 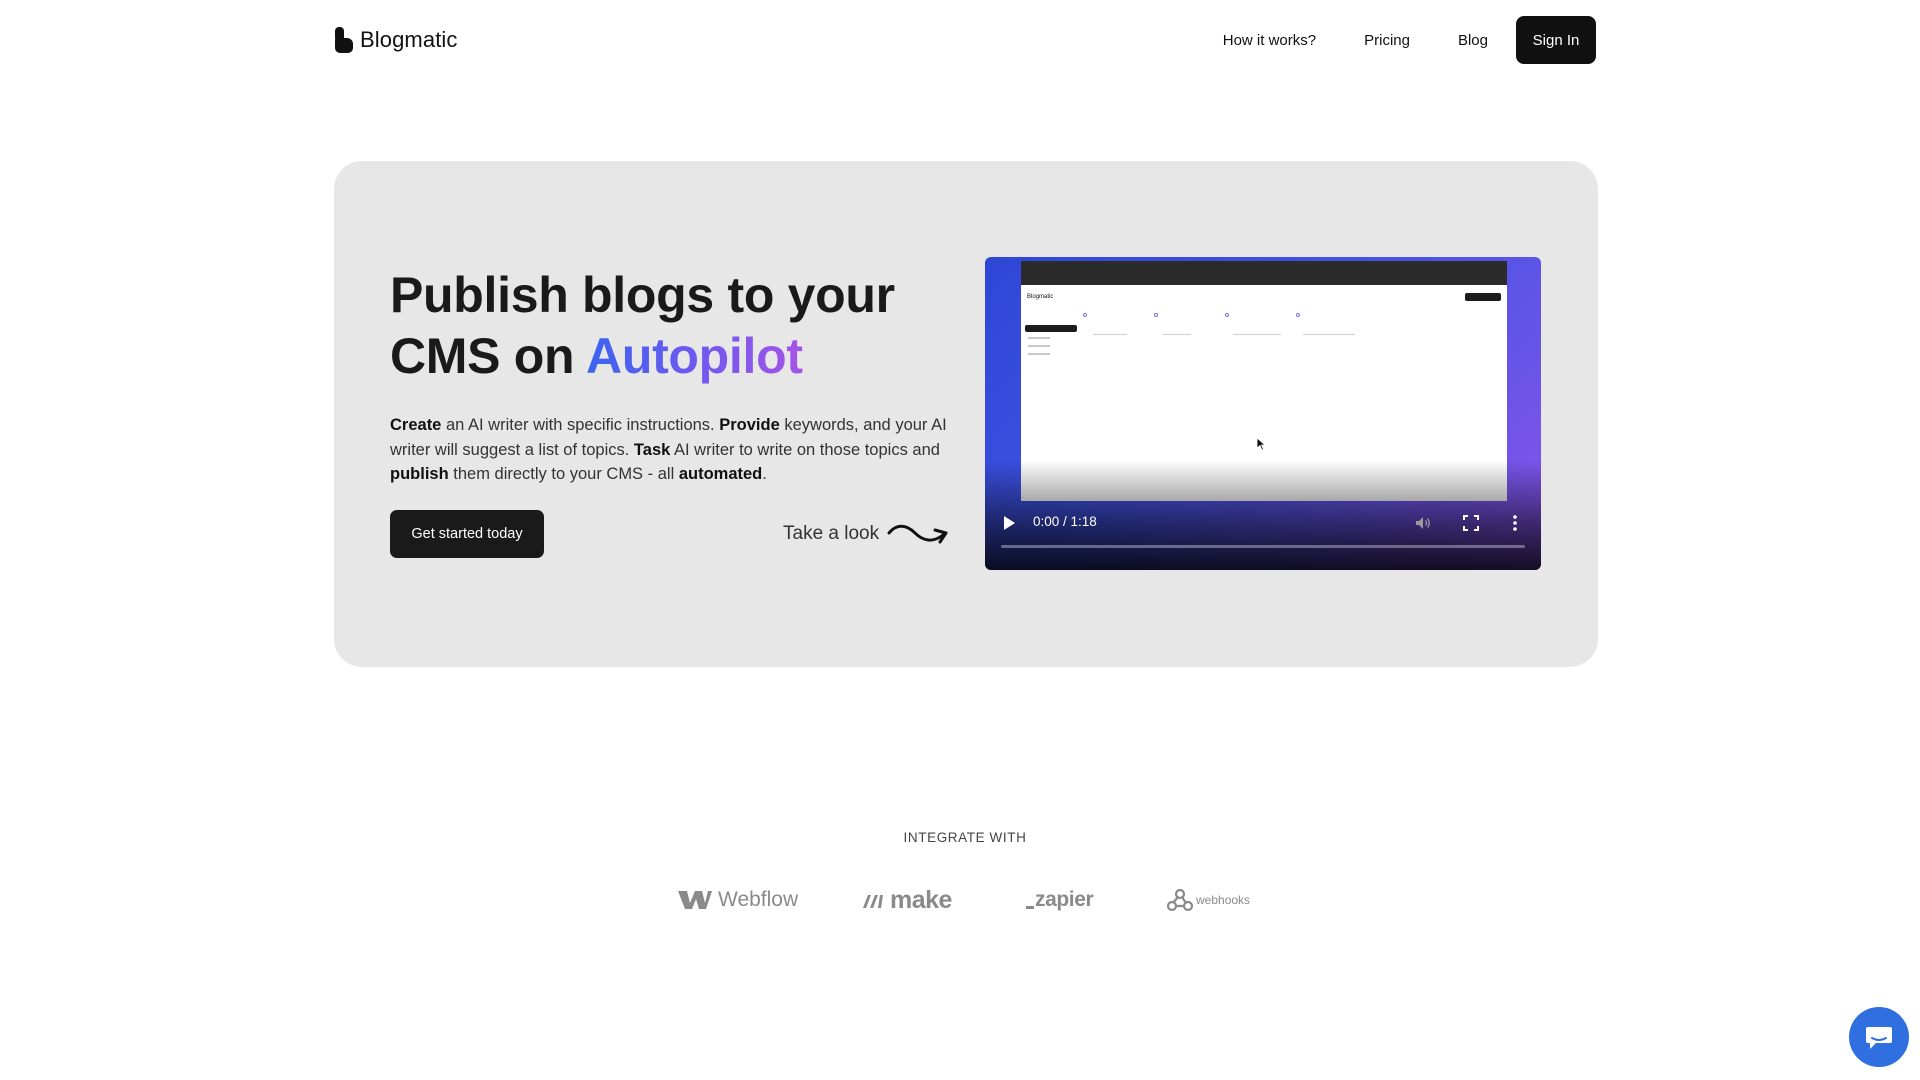 I want to click on zapier-logo: zapier, so click(x=1060, y=900).